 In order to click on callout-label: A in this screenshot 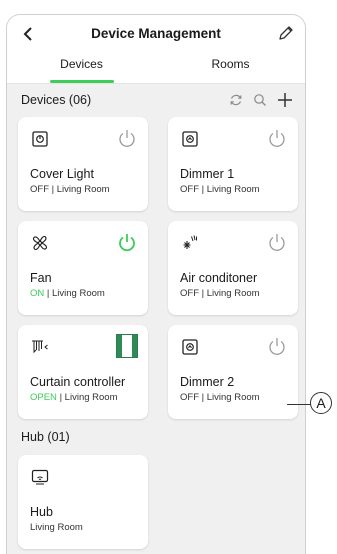, I will do `click(321, 403)`.